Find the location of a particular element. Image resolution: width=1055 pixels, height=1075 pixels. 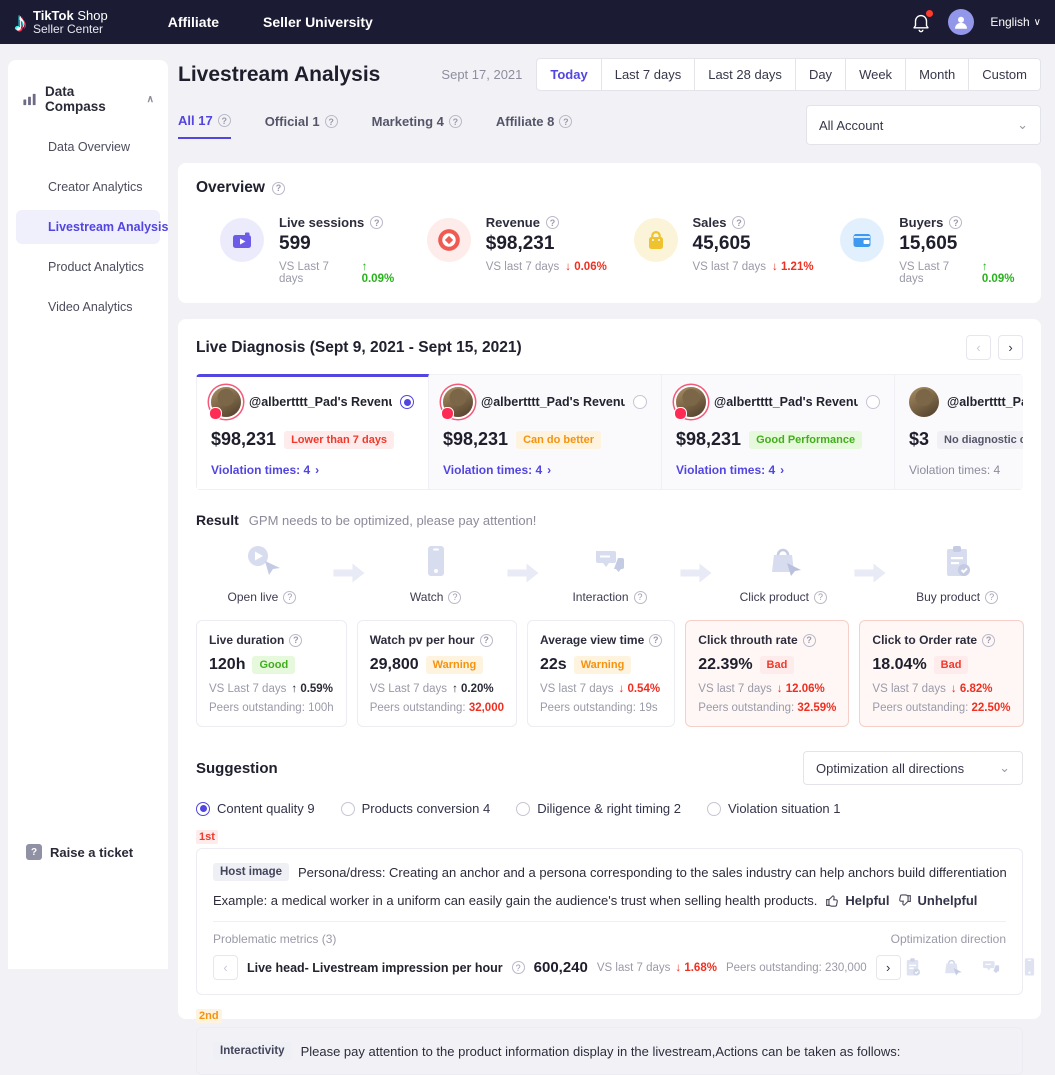

range-last-7-days-button: Last 7 days is located at coordinates (648, 74).